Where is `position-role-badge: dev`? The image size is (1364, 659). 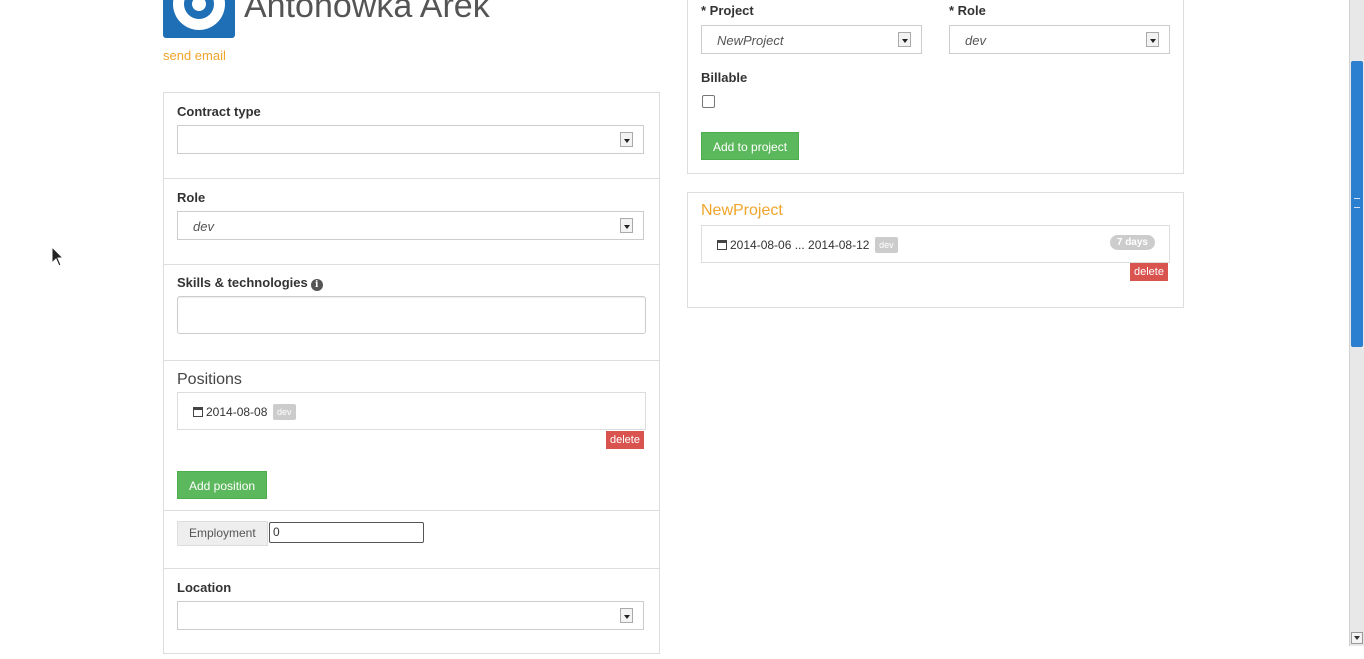
position-role-badge: dev is located at coordinates (284, 412).